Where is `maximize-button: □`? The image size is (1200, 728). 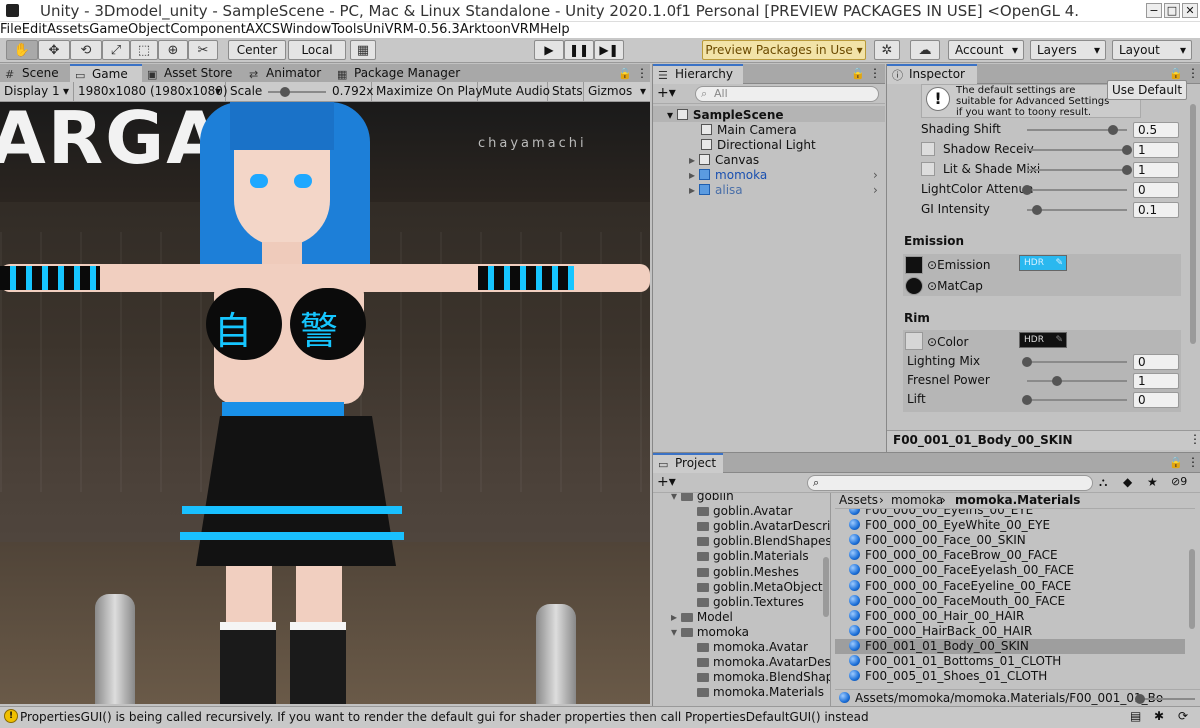
maximize-button: □ is located at coordinates (1172, 10).